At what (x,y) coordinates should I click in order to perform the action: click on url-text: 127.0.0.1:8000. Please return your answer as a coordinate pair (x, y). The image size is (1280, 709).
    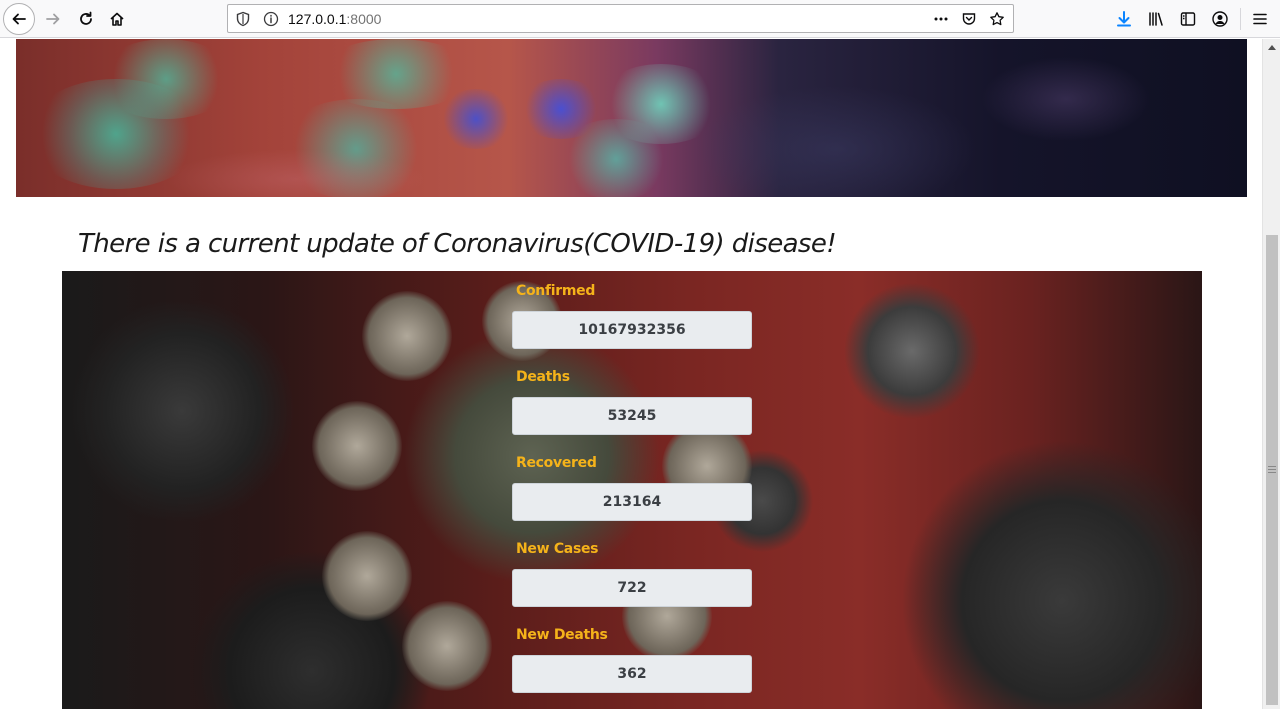
    Looking at the image, I should click on (334, 19).